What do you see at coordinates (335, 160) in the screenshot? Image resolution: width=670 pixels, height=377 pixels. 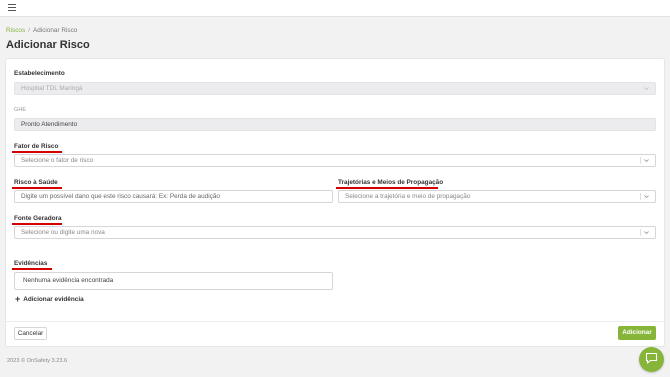 I see `fator-select: Selecione o fator de risco` at bounding box center [335, 160].